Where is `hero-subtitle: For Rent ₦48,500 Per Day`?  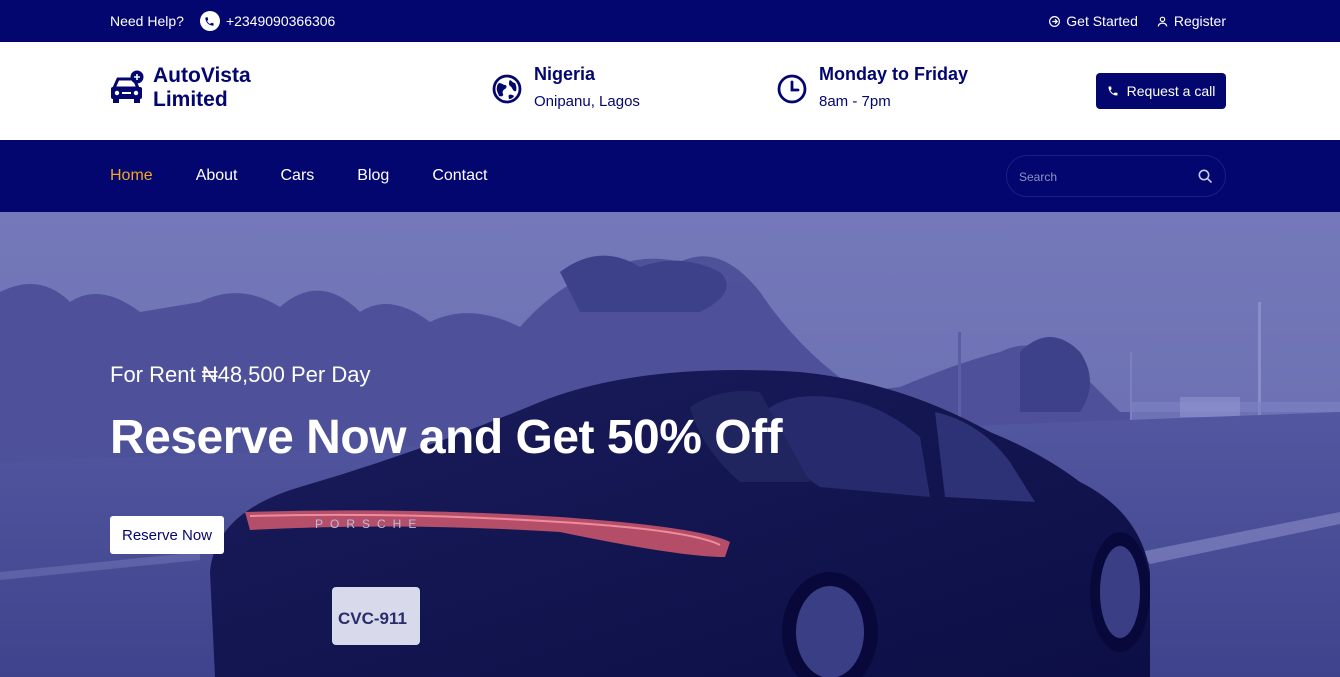 hero-subtitle: For Rent ₦48,500 Per Day is located at coordinates (240, 374).